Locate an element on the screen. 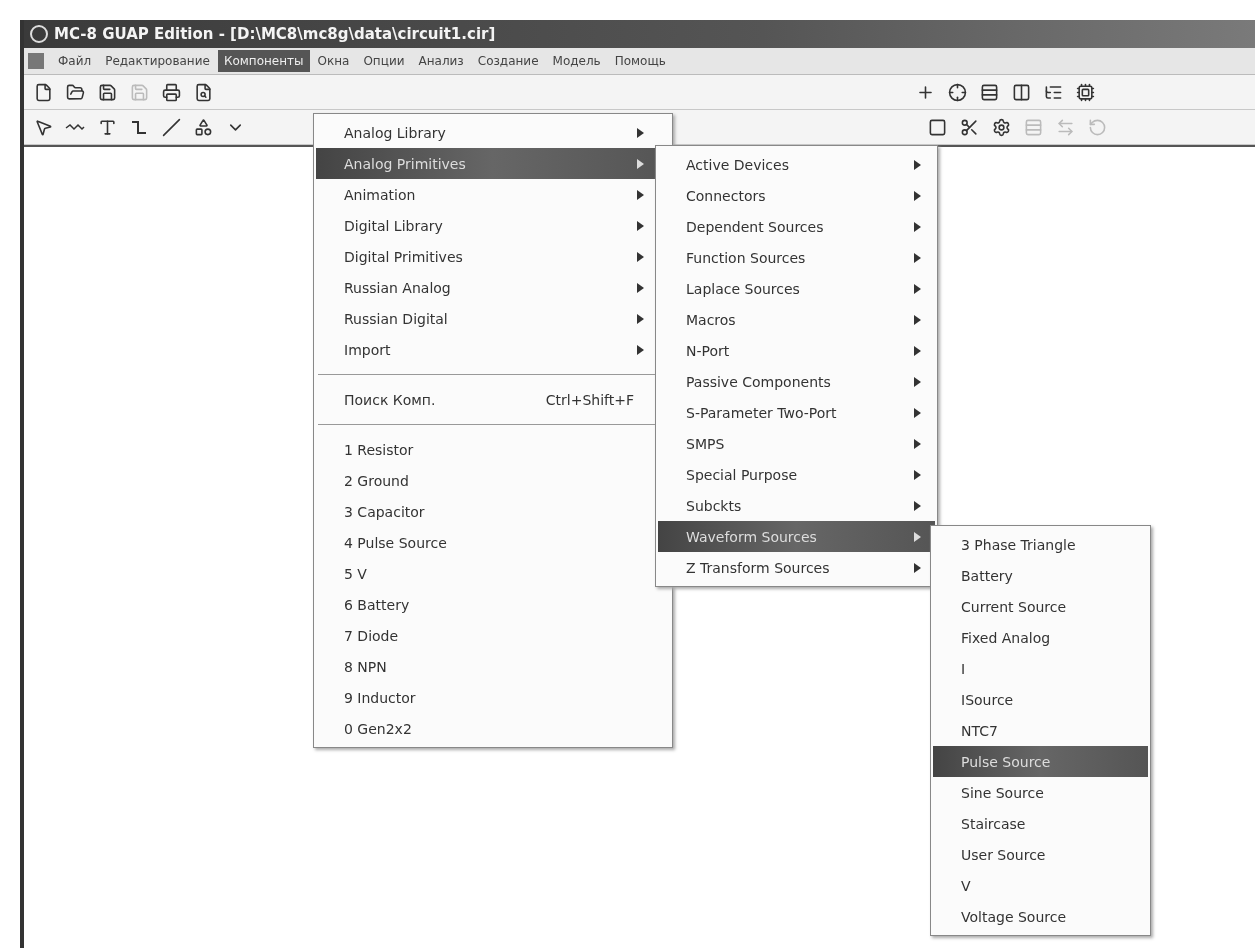 The image size is (1255, 948). menu-bar-item: Модель is located at coordinates (576, 61).